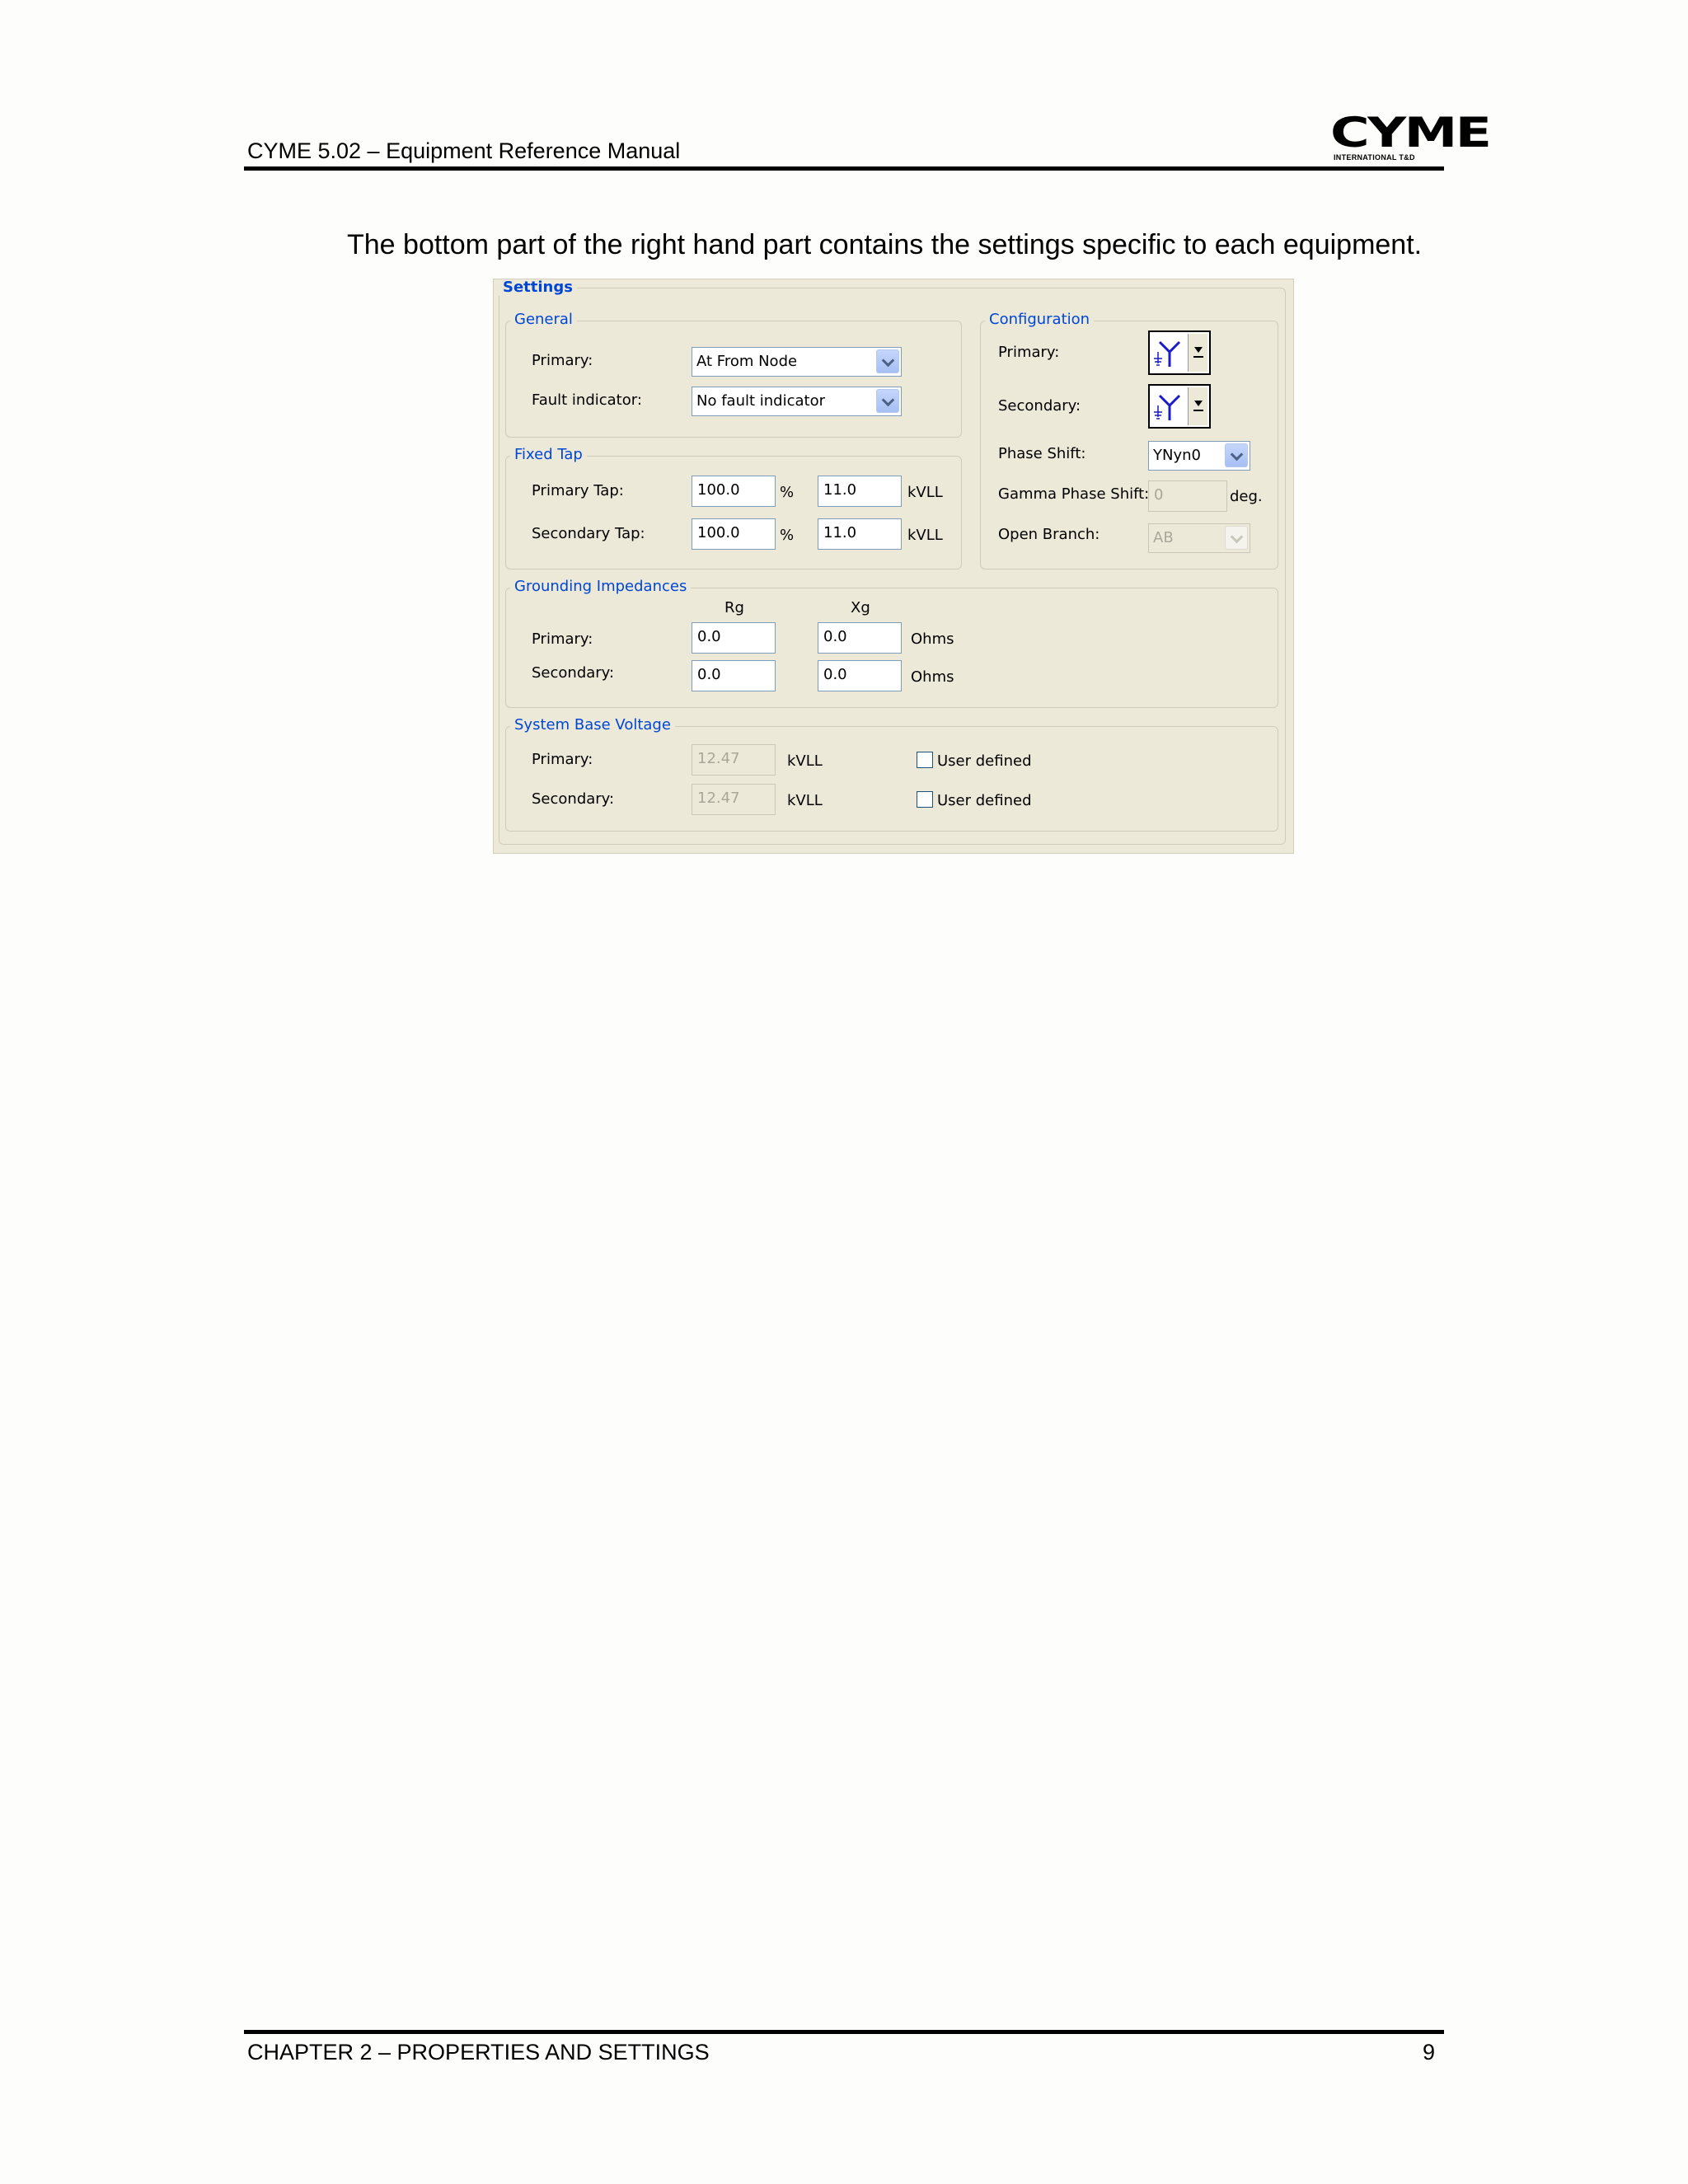  I want to click on xg-header: Xg, so click(860, 607).